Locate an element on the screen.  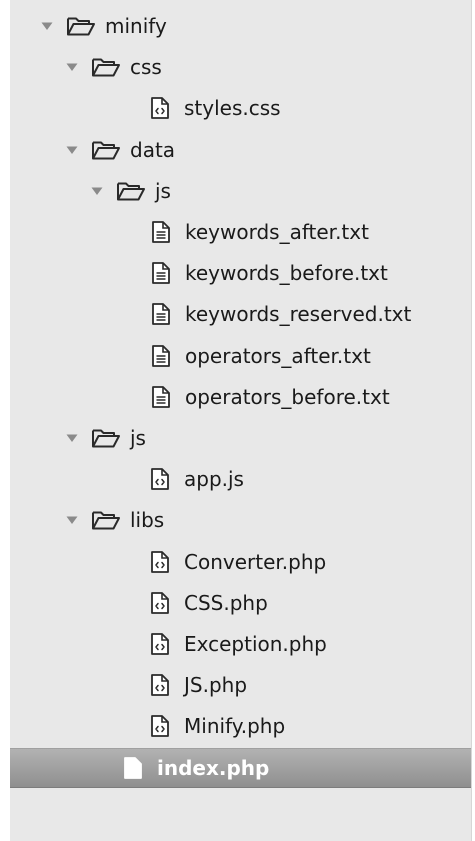
file-row-js-php: JS.php is located at coordinates (242, 685).